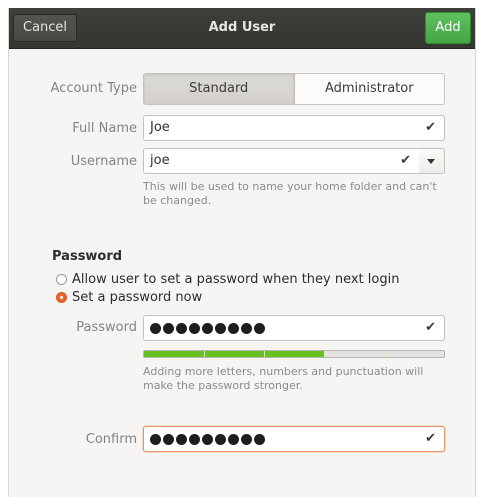  What do you see at coordinates (219, 89) in the screenshot?
I see `account-type-standard: Standard` at bounding box center [219, 89].